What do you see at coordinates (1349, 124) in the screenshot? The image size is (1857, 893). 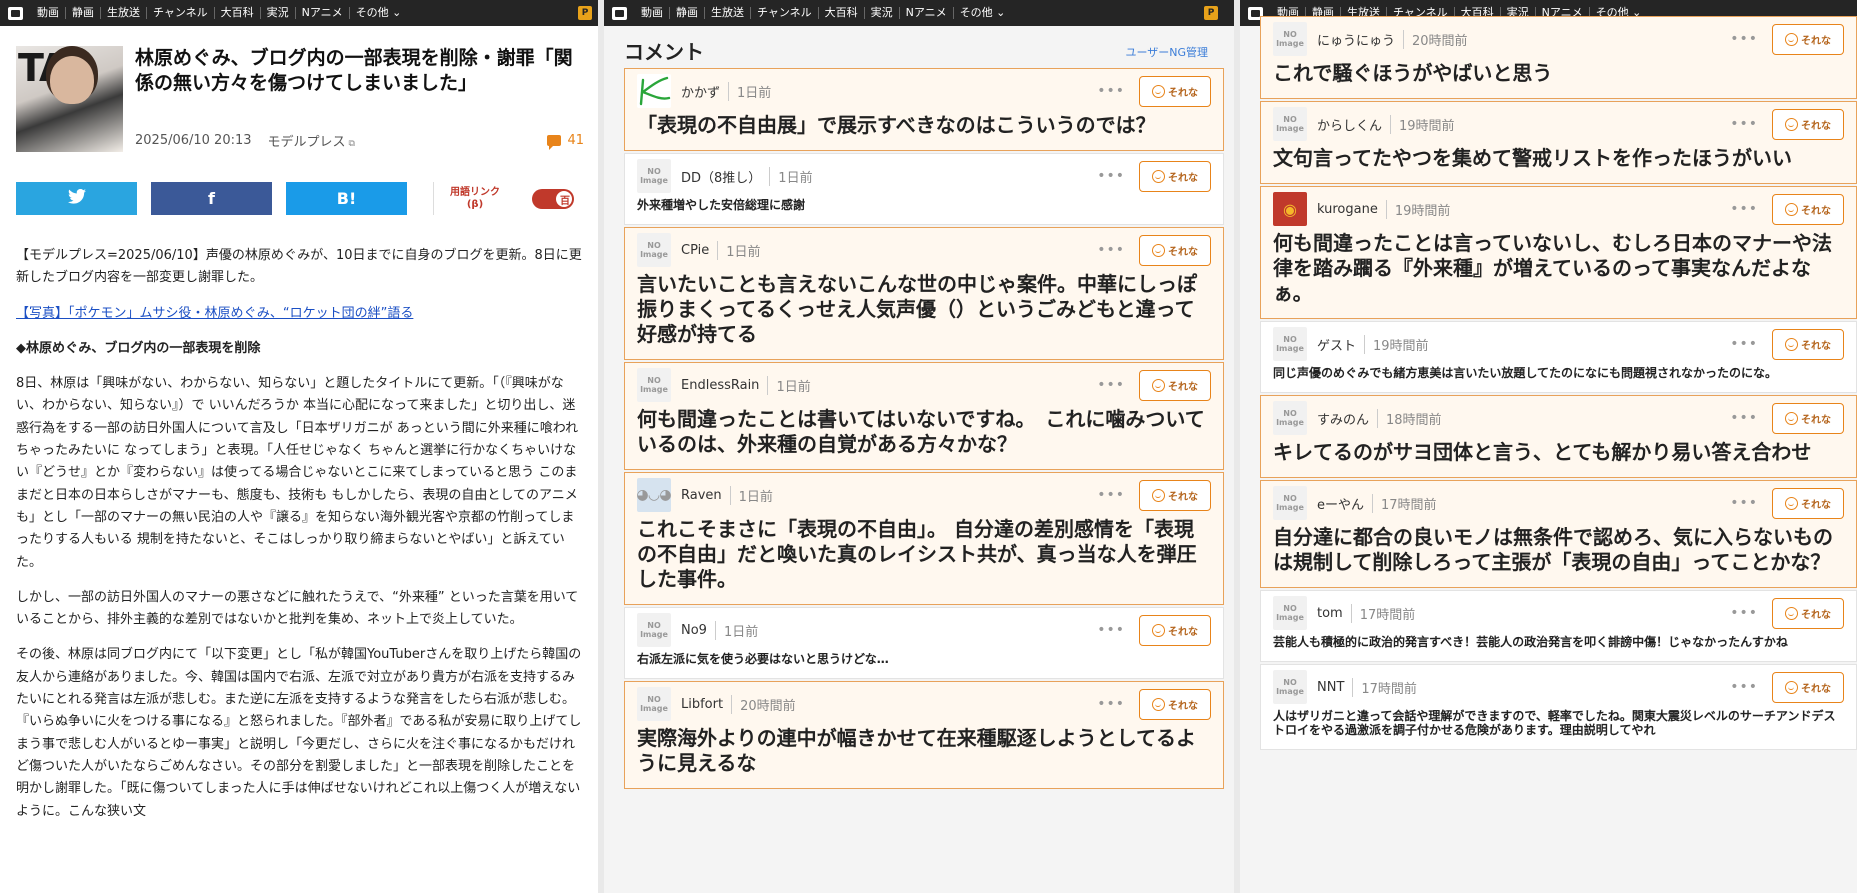 I see `comment-author: からしくん` at bounding box center [1349, 124].